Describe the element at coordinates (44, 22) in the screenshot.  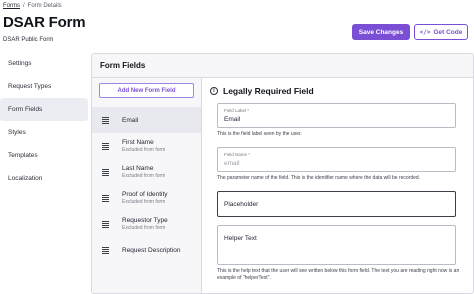
I see `page-title: DSAR Form` at that location.